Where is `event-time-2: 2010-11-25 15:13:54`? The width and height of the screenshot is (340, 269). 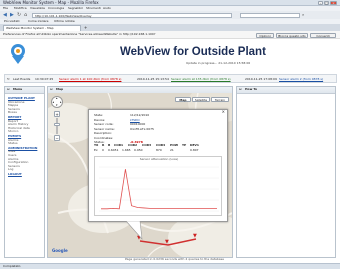 event-time-2: 2010-11-25 15:13:54 is located at coordinates (153, 78).